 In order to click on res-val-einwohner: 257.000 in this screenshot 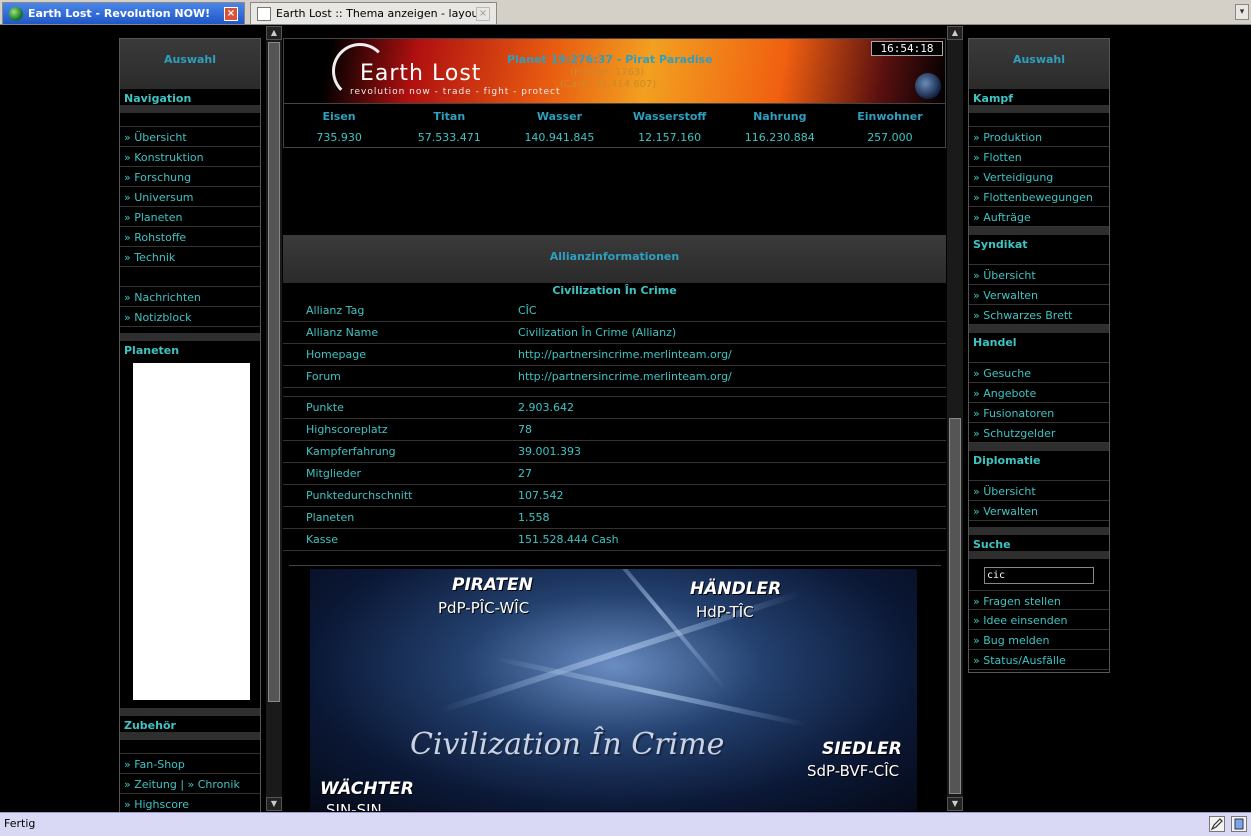, I will do `click(890, 137)`.